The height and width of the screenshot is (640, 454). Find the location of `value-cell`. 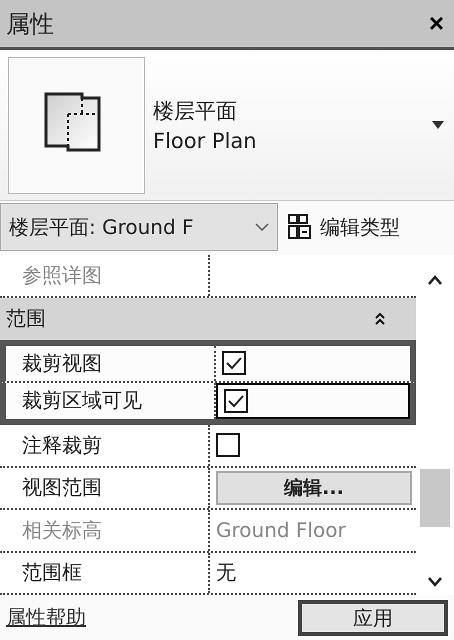

value-cell is located at coordinates (313, 400).